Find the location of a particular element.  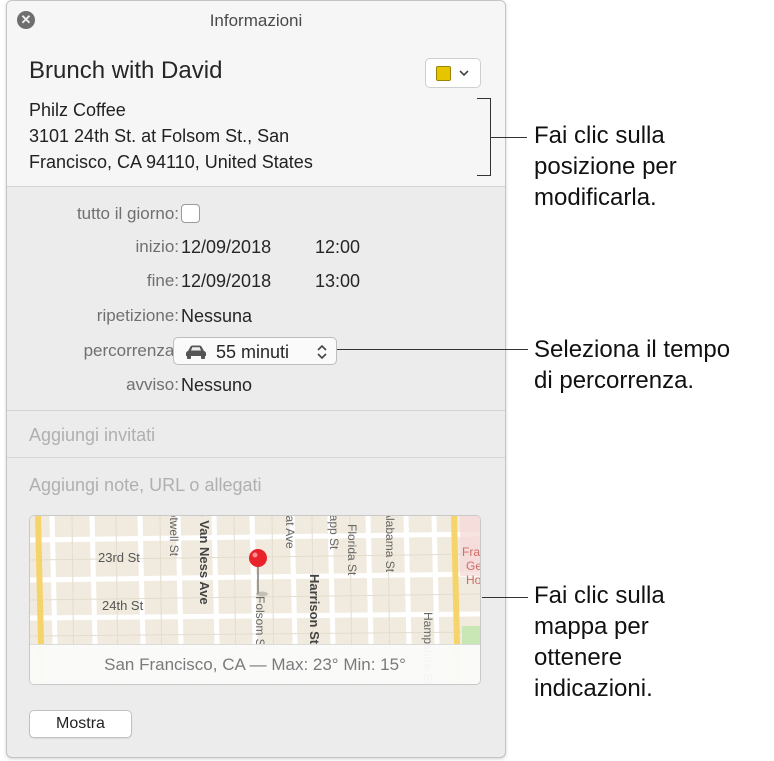

alert-value: Nessuno is located at coordinates (216, 385).